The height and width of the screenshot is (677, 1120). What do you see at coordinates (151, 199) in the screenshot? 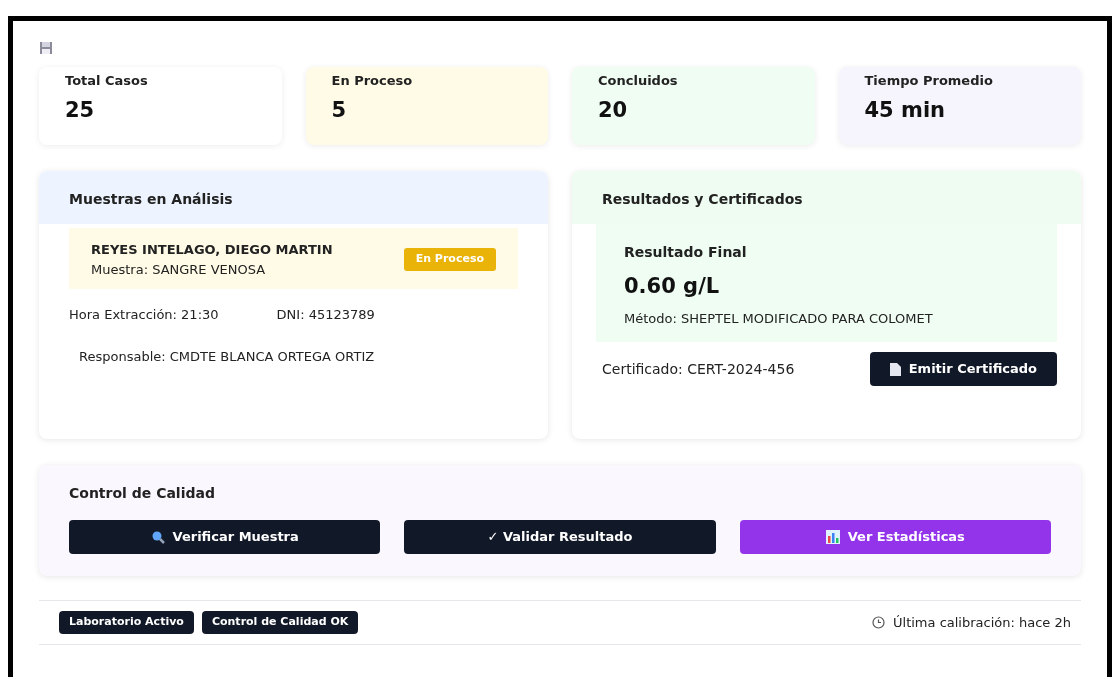
I see `panel-title: Muestras en Análisis` at bounding box center [151, 199].